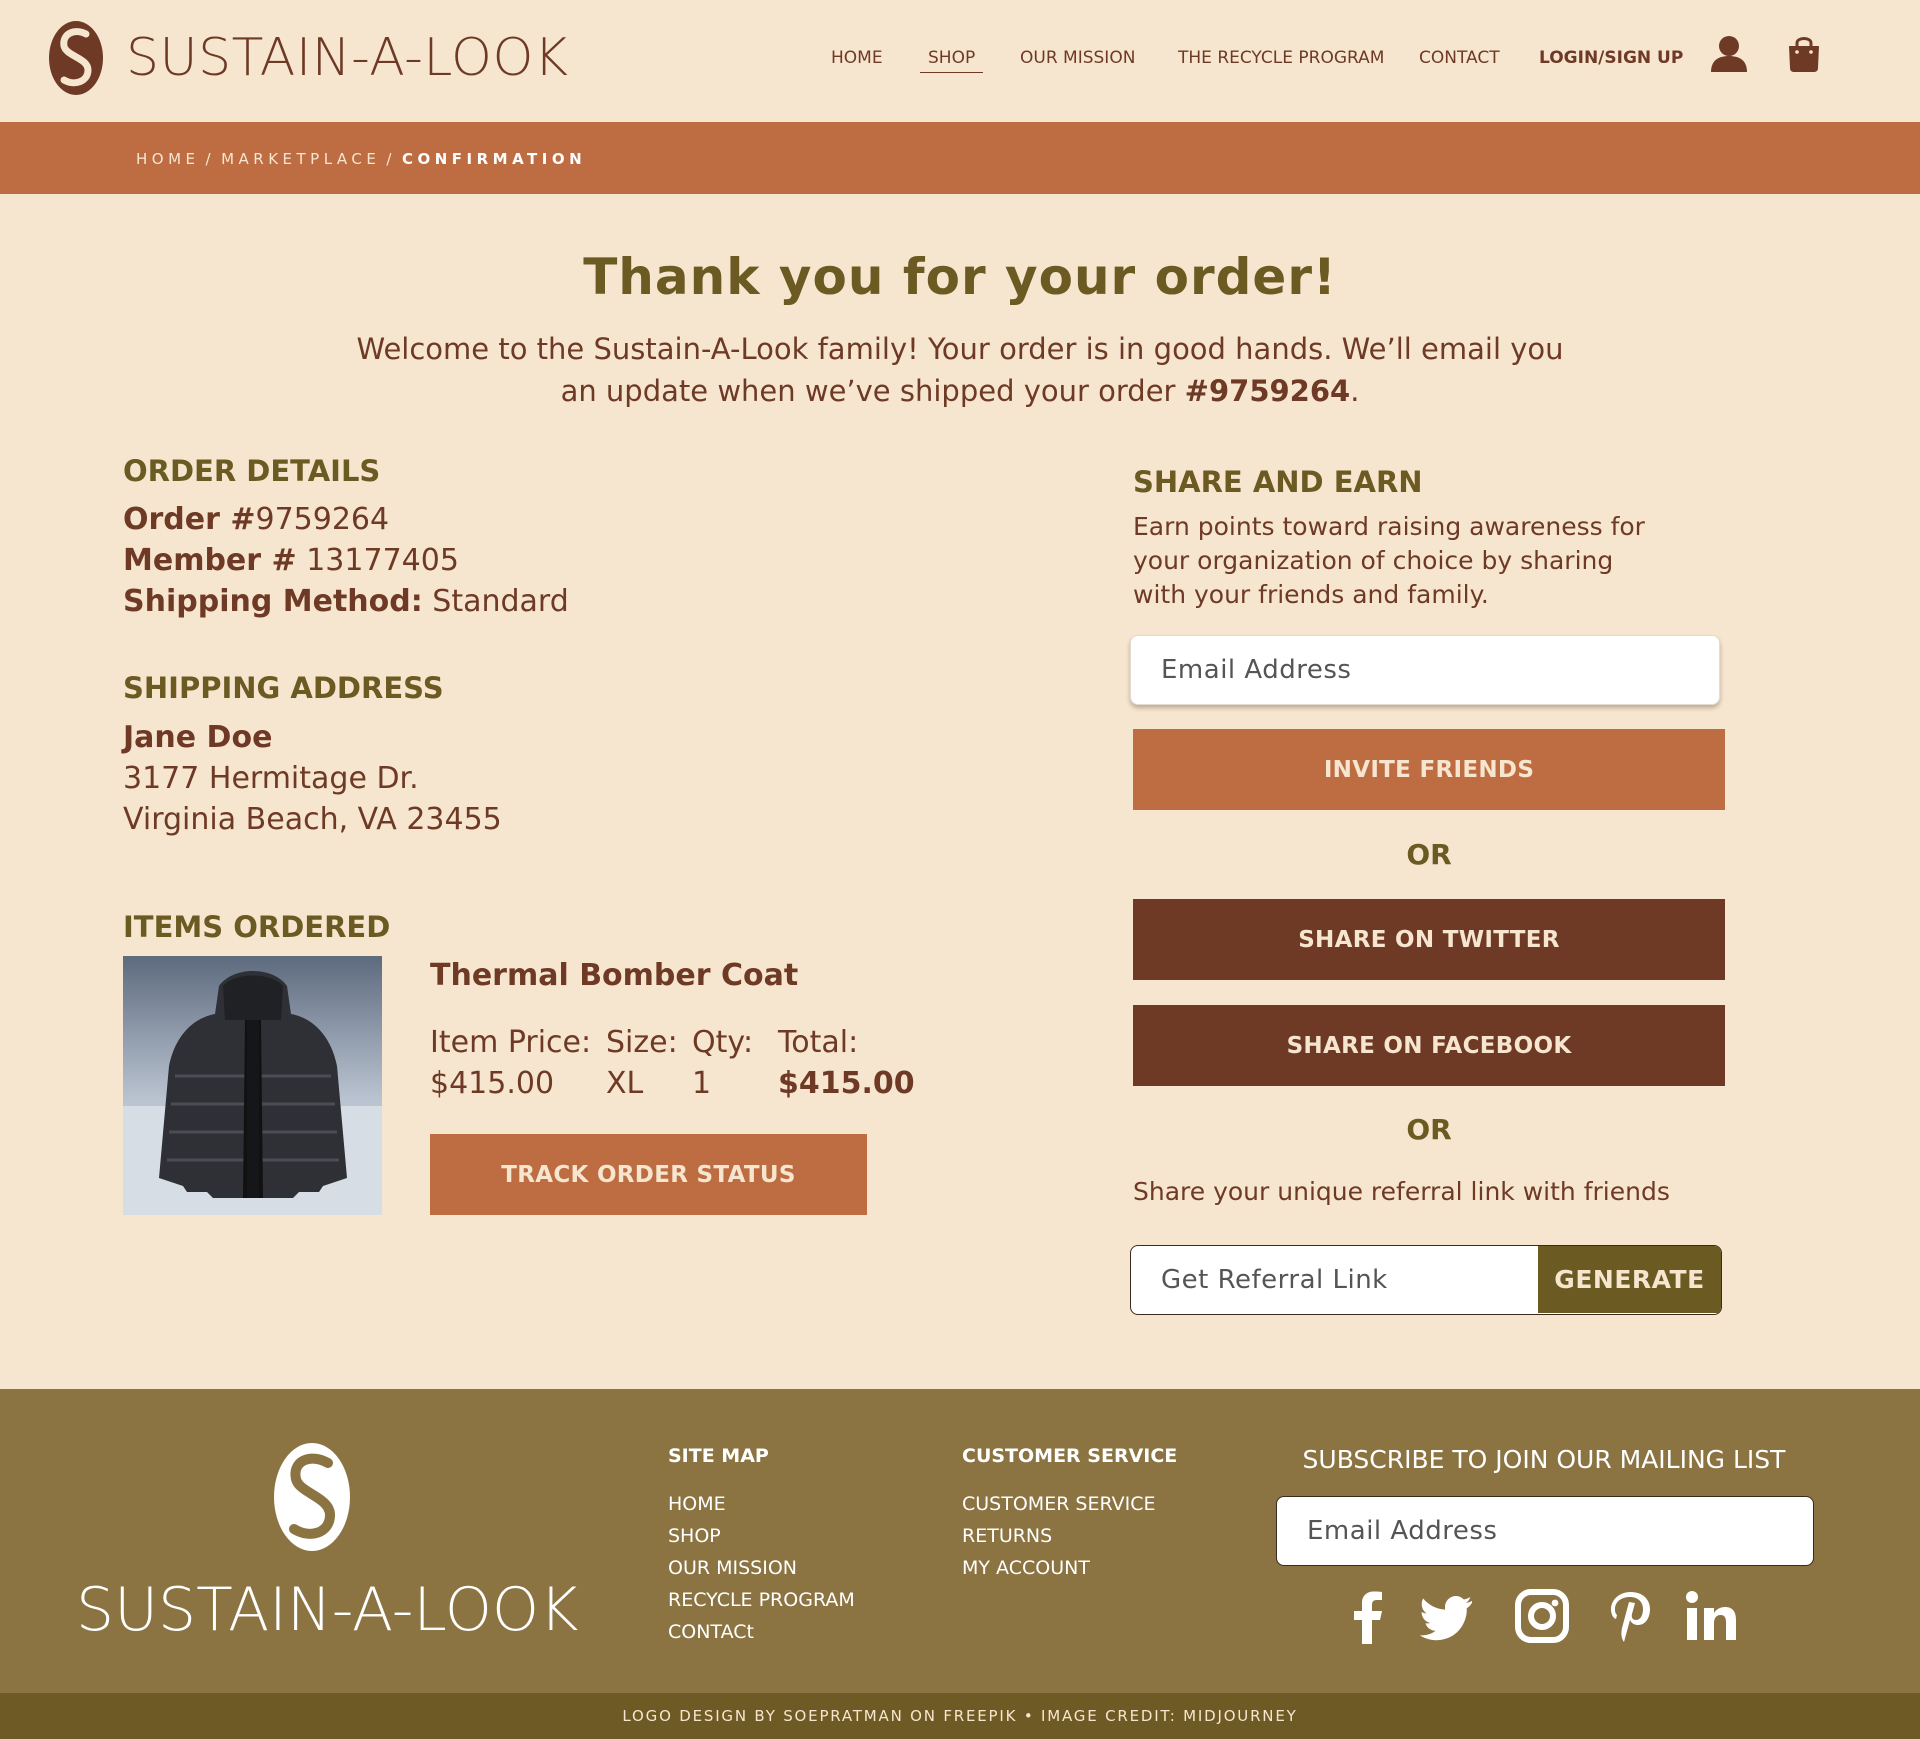 The height and width of the screenshot is (1739, 1920). What do you see at coordinates (952, 60) in the screenshot?
I see `nav-shop: SHOP` at bounding box center [952, 60].